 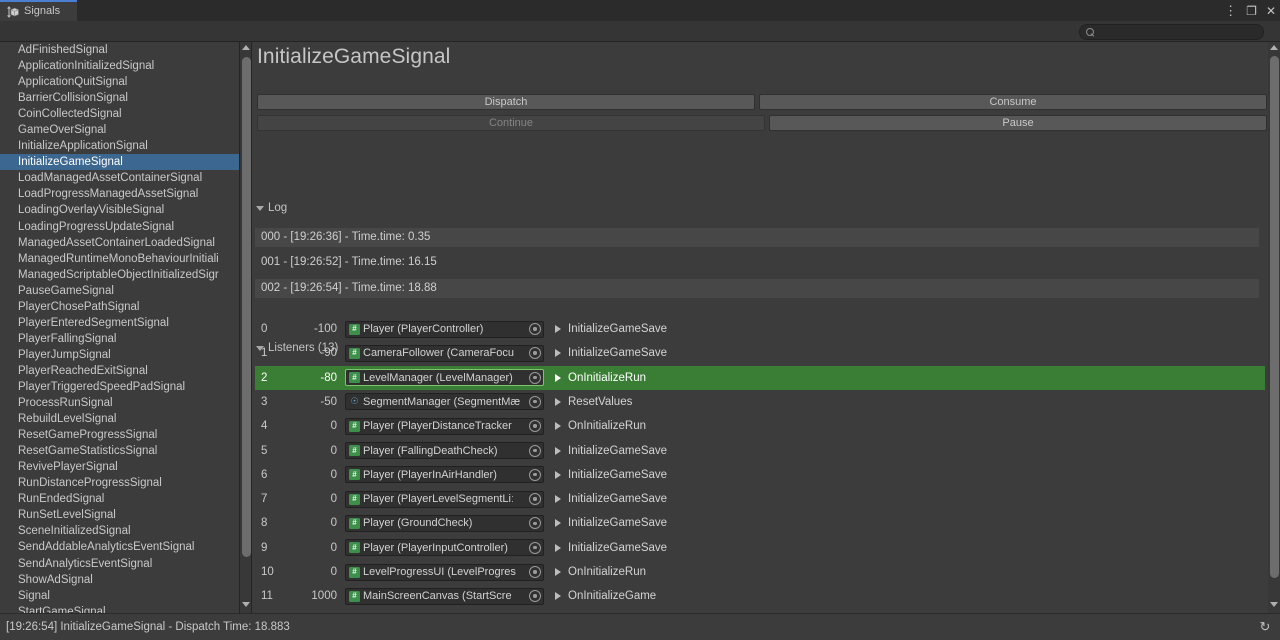 What do you see at coordinates (444, 523) in the screenshot?
I see `object-field: # Player (GroundCheck)` at bounding box center [444, 523].